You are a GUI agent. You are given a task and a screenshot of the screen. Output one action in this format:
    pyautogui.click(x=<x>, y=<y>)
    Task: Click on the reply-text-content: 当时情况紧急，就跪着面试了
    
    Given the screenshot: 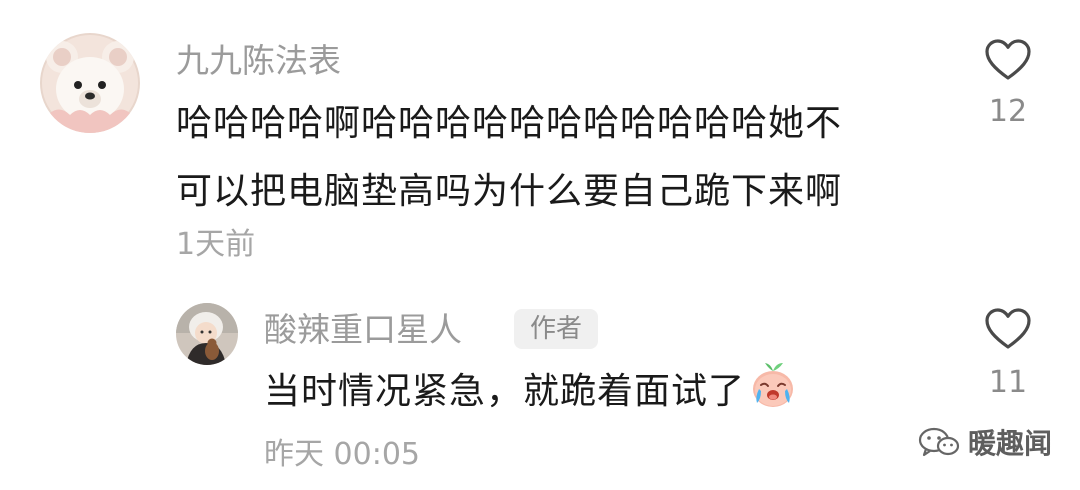 What is the action you would take?
    pyautogui.click(x=505, y=391)
    